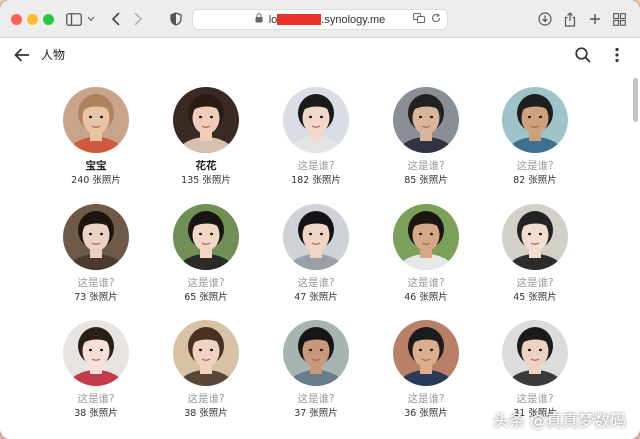  Describe the element at coordinates (206, 180) in the screenshot. I see `photo-count: 135 张照片` at that location.